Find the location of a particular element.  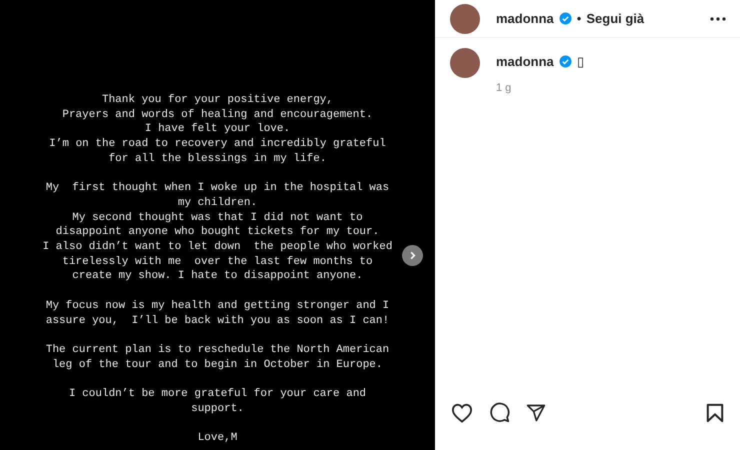

caption-text: ▯ is located at coordinates (580, 62).